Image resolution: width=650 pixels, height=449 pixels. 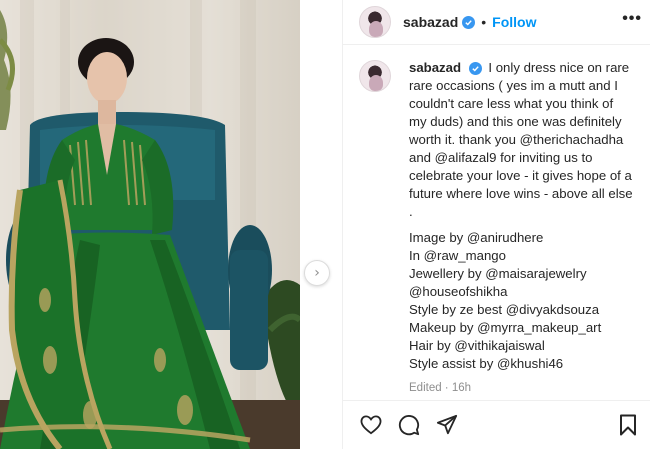 I want to click on caption-text: my duds) and this one was definitely, so click(x=515, y=121).